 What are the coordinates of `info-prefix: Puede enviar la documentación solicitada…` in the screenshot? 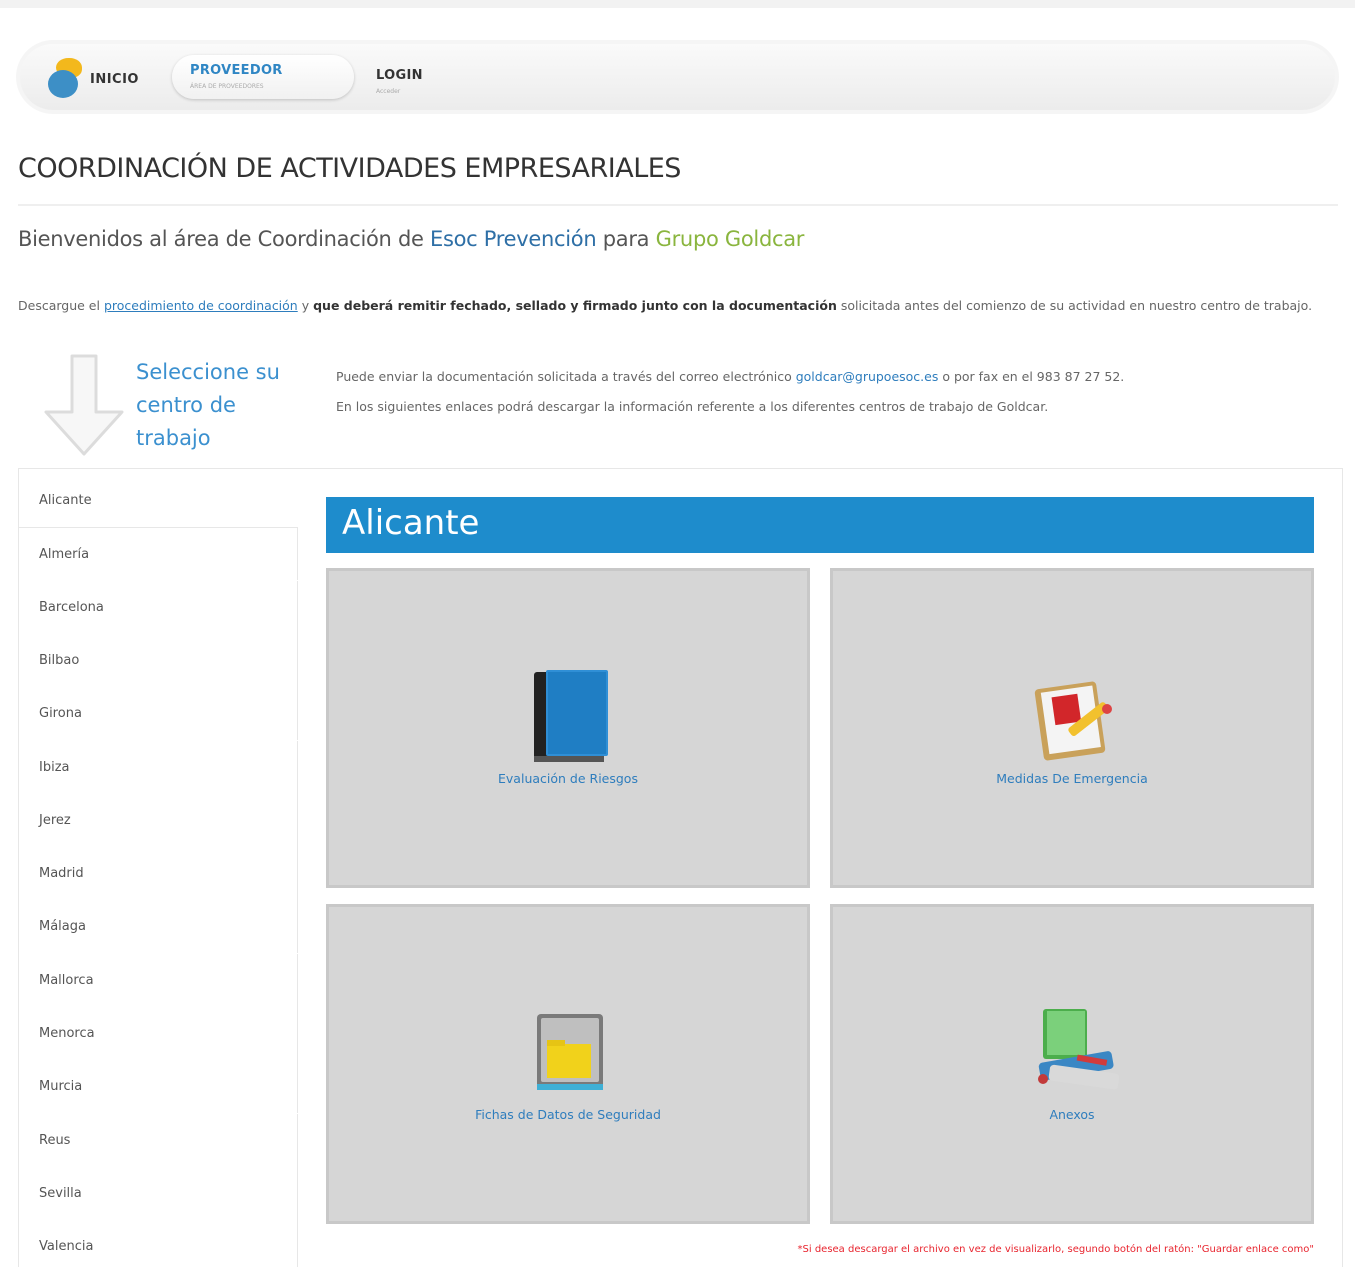 It's located at (566, 376).